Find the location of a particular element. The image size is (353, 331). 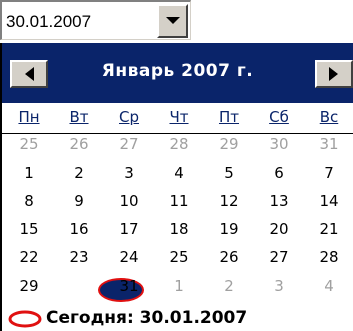

day-cell: 13 is located at coordinates (279, 201).